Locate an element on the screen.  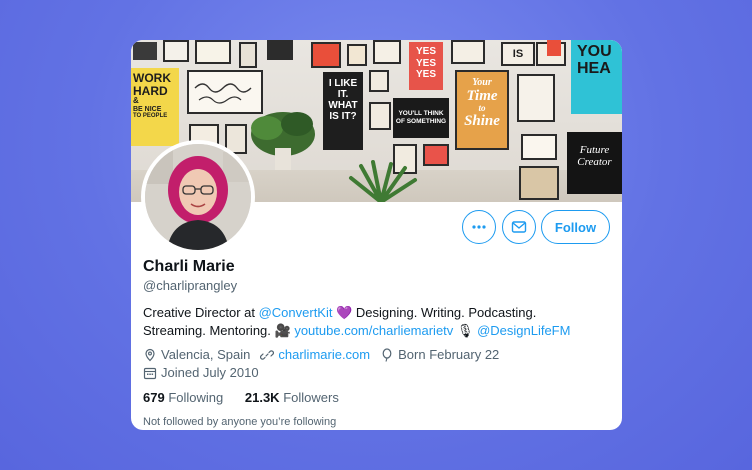
followers-count-link: 21.3K Followers is located at coordinates (292, 397).